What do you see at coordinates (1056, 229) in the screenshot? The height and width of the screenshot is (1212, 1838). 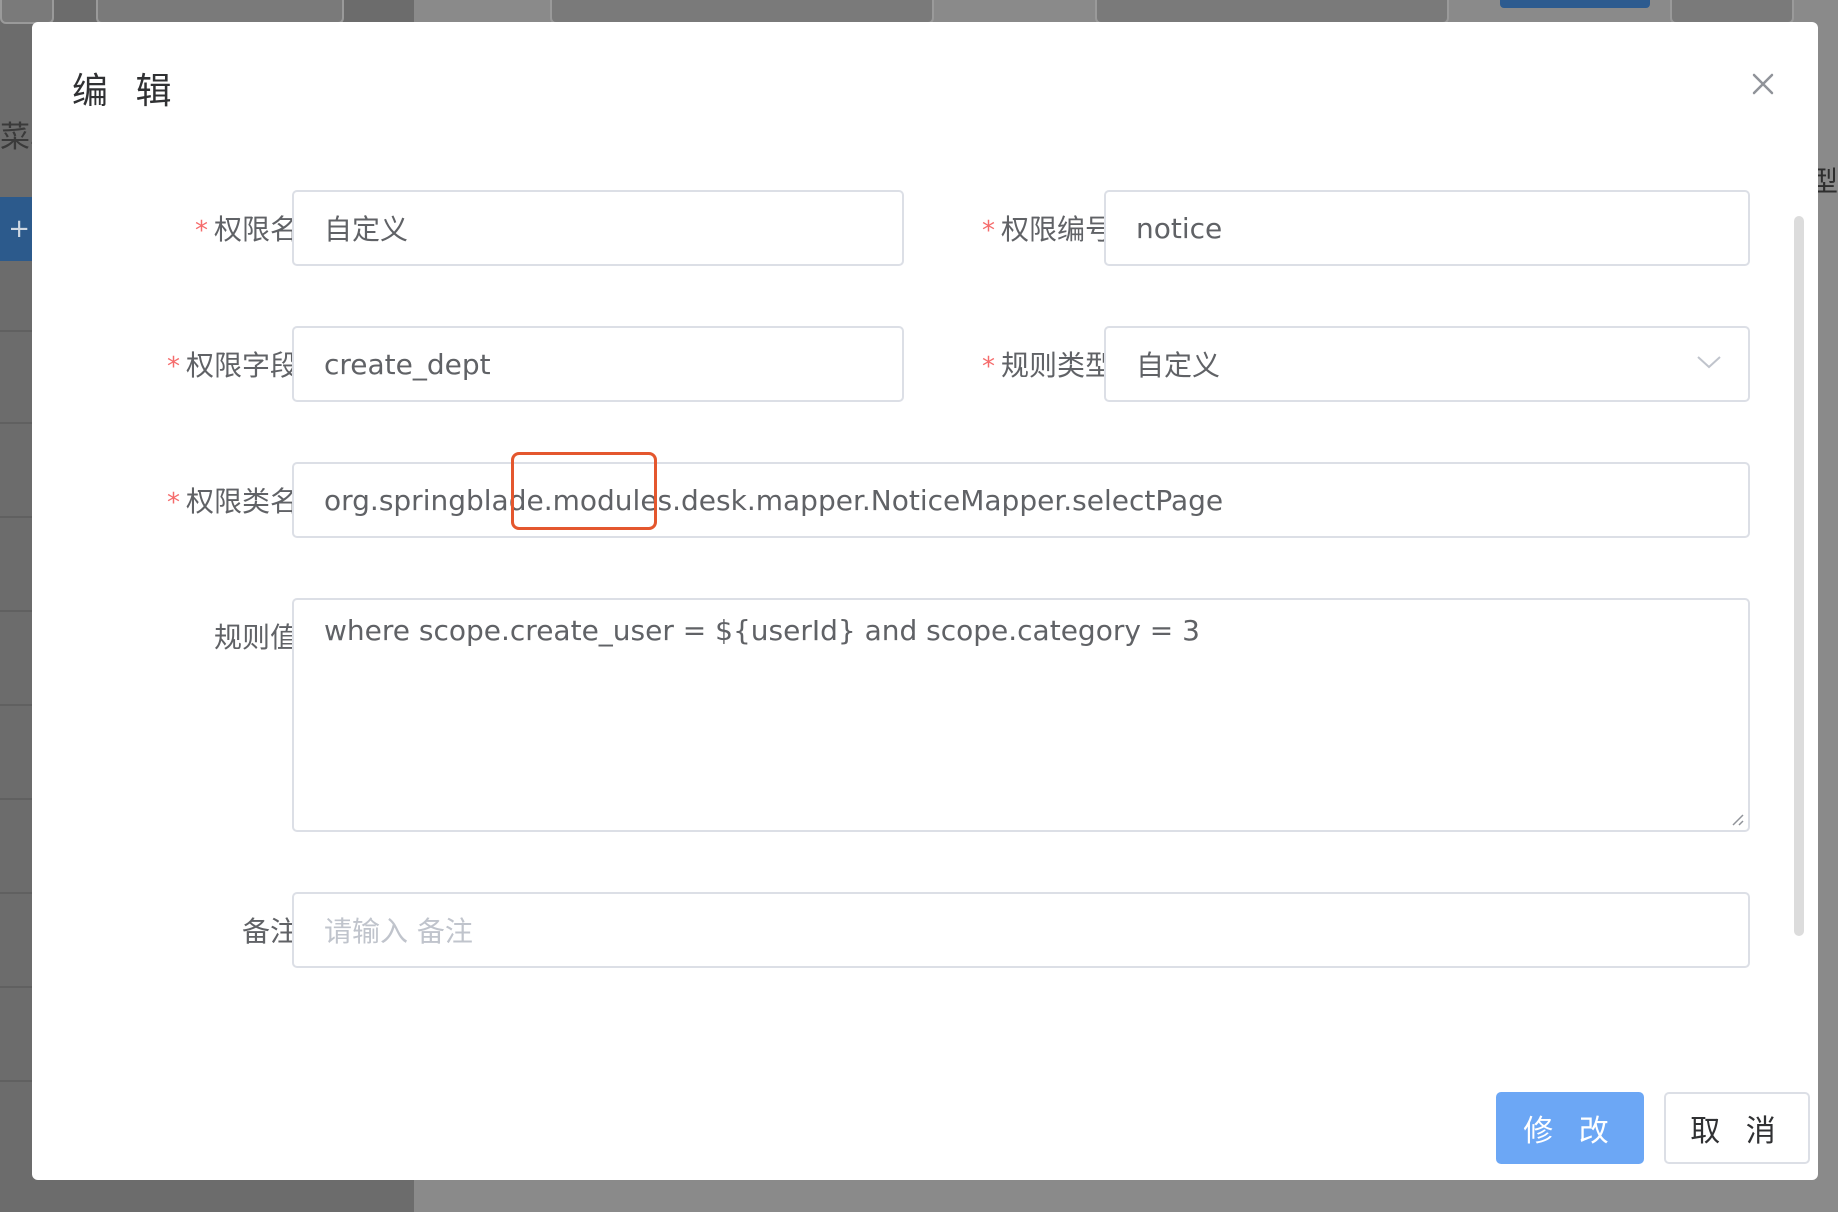 I see `permission-code-label-text: 权限编号` at bounding box center [1056, 229].